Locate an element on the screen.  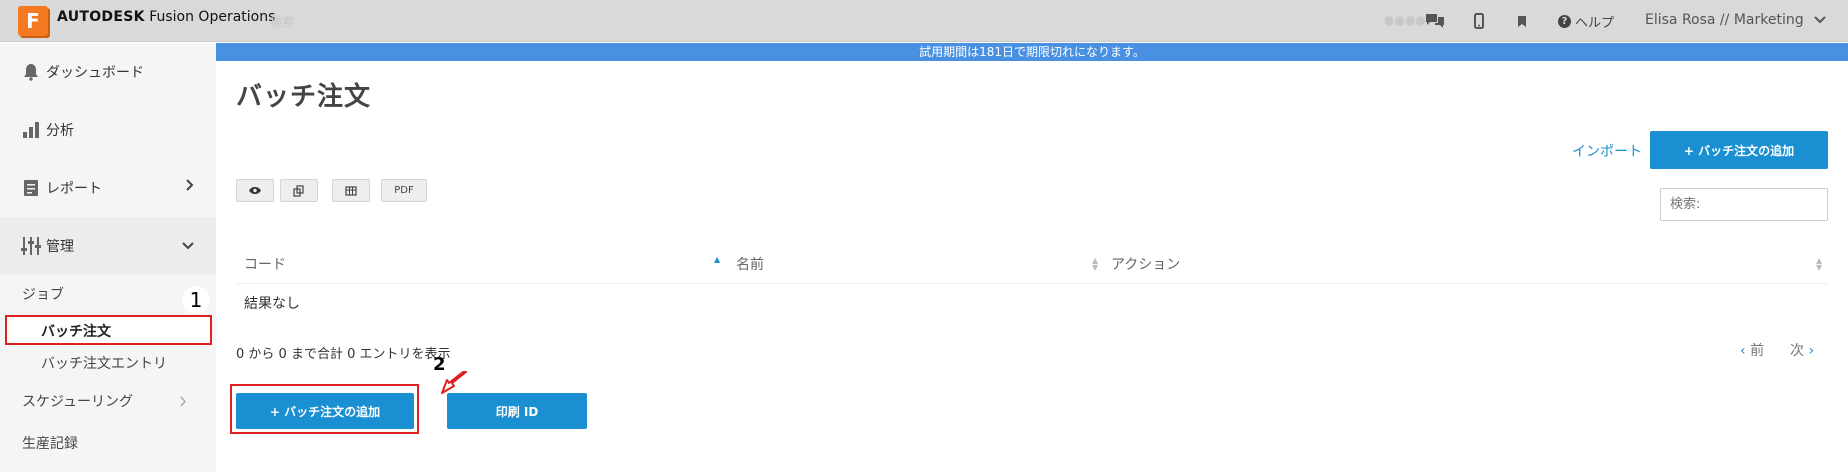
sidebar-sub-production-records: 生産記録 is located at coordinates (50, 443).